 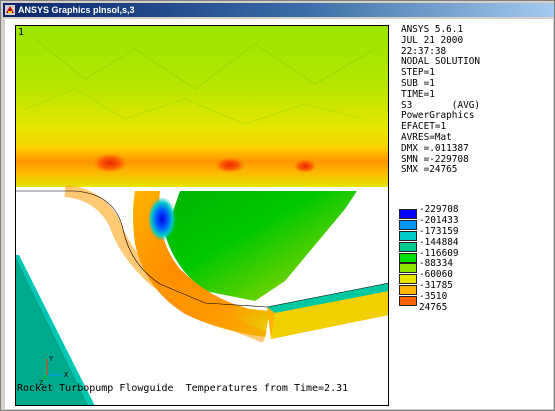 What do you see at coordinates (435, 148) in the screenshot?
I see `info-line: DMX =.011387` at bounding box center [435, 148].